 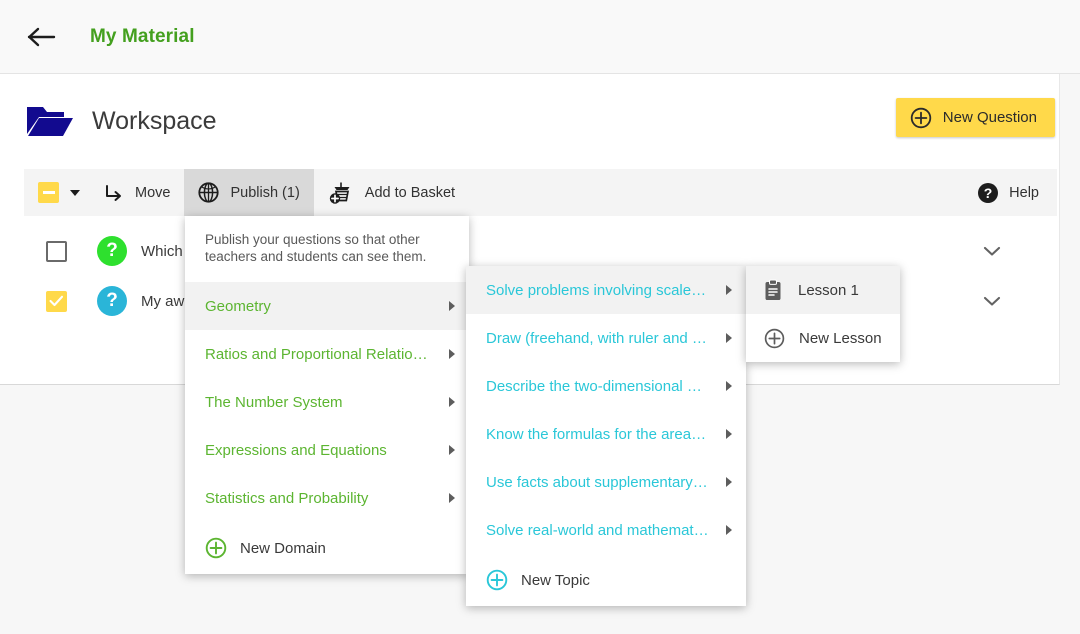 What do you see at coordinates (75, 192) in the screenshot?
I see `caret-down-icon` at bounding box center [75, 192].